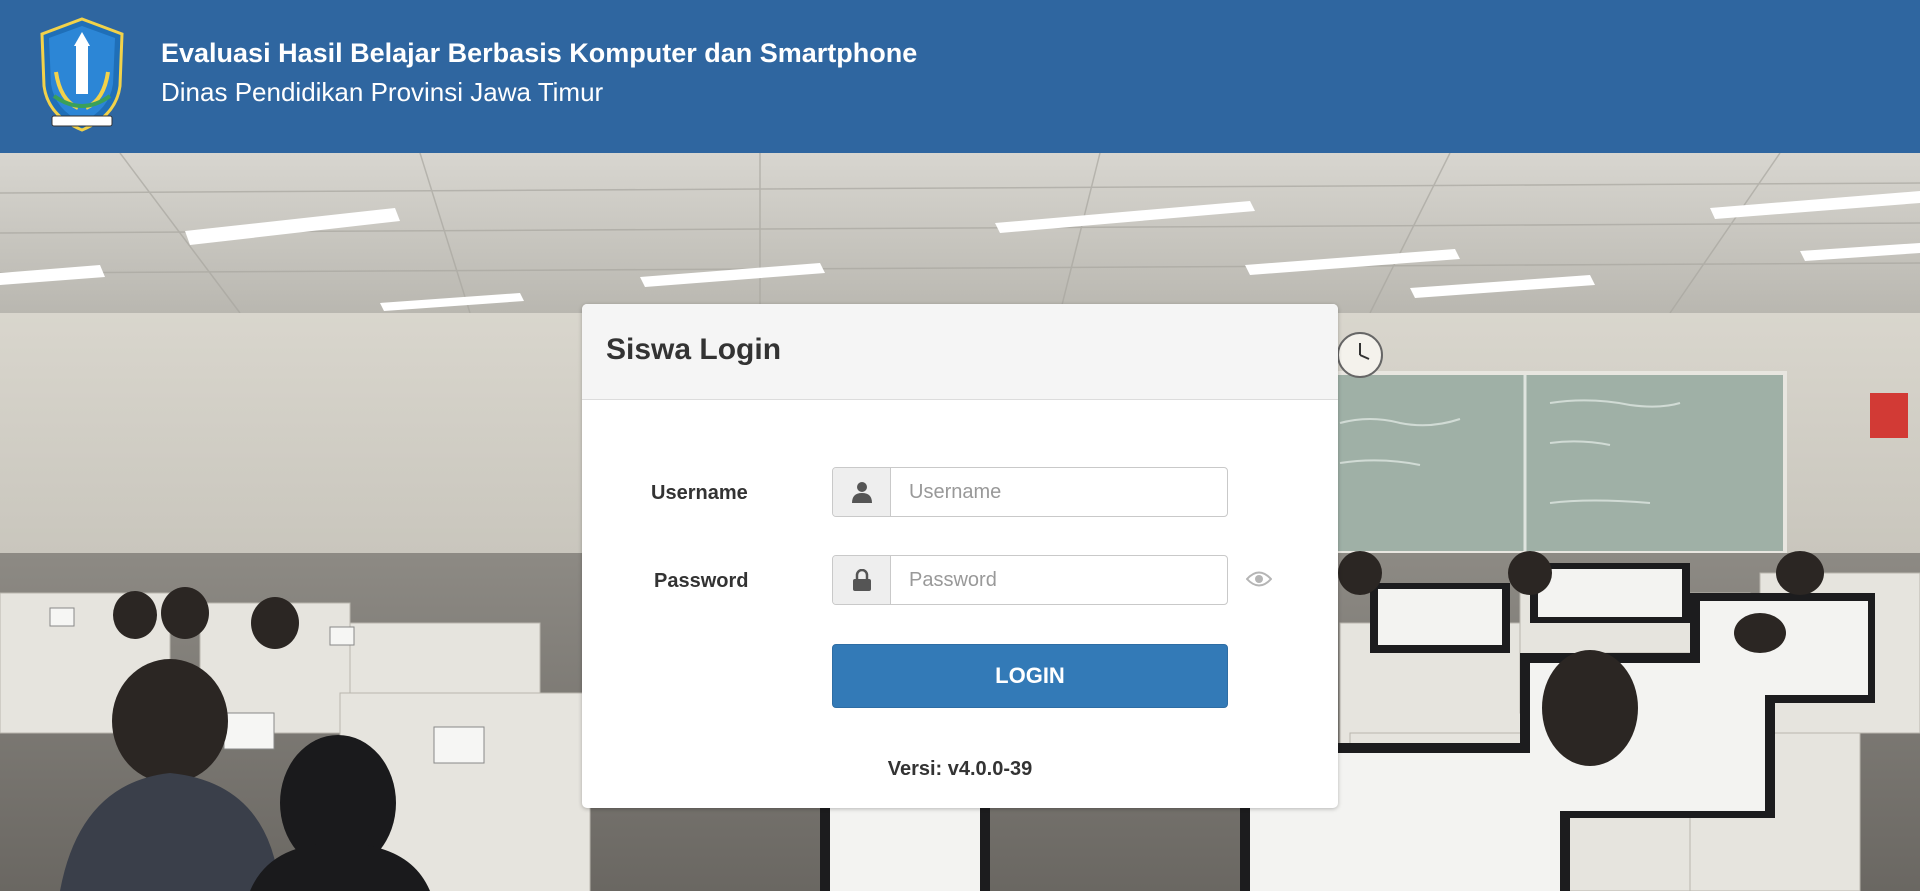  I want to click on username-label: Username, so click(699, 493).